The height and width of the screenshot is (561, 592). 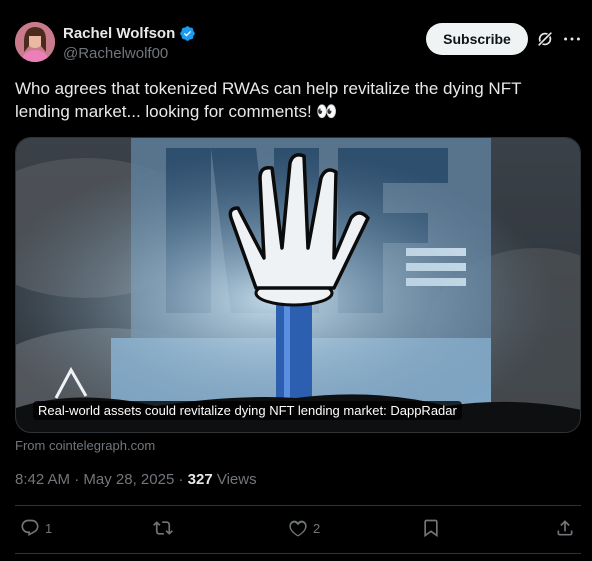 What do you see at coordinates (85, 445) in the screenshot?
I see `card-source: From cointelegraph.com` at bounding box center [85, 445].